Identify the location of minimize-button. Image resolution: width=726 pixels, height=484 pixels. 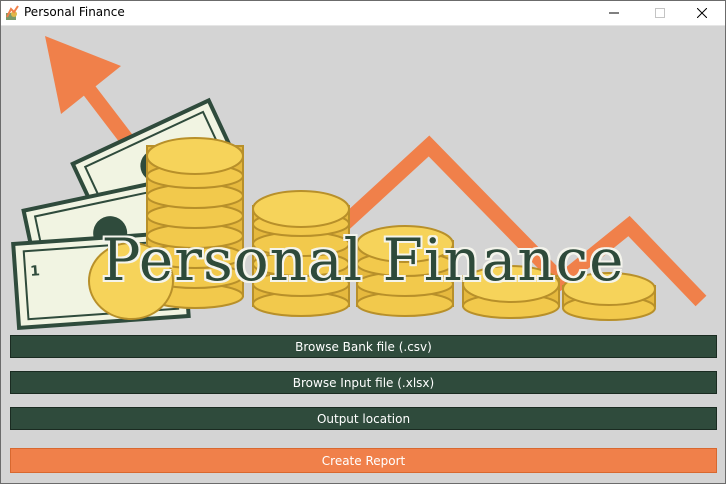
(614, 13).